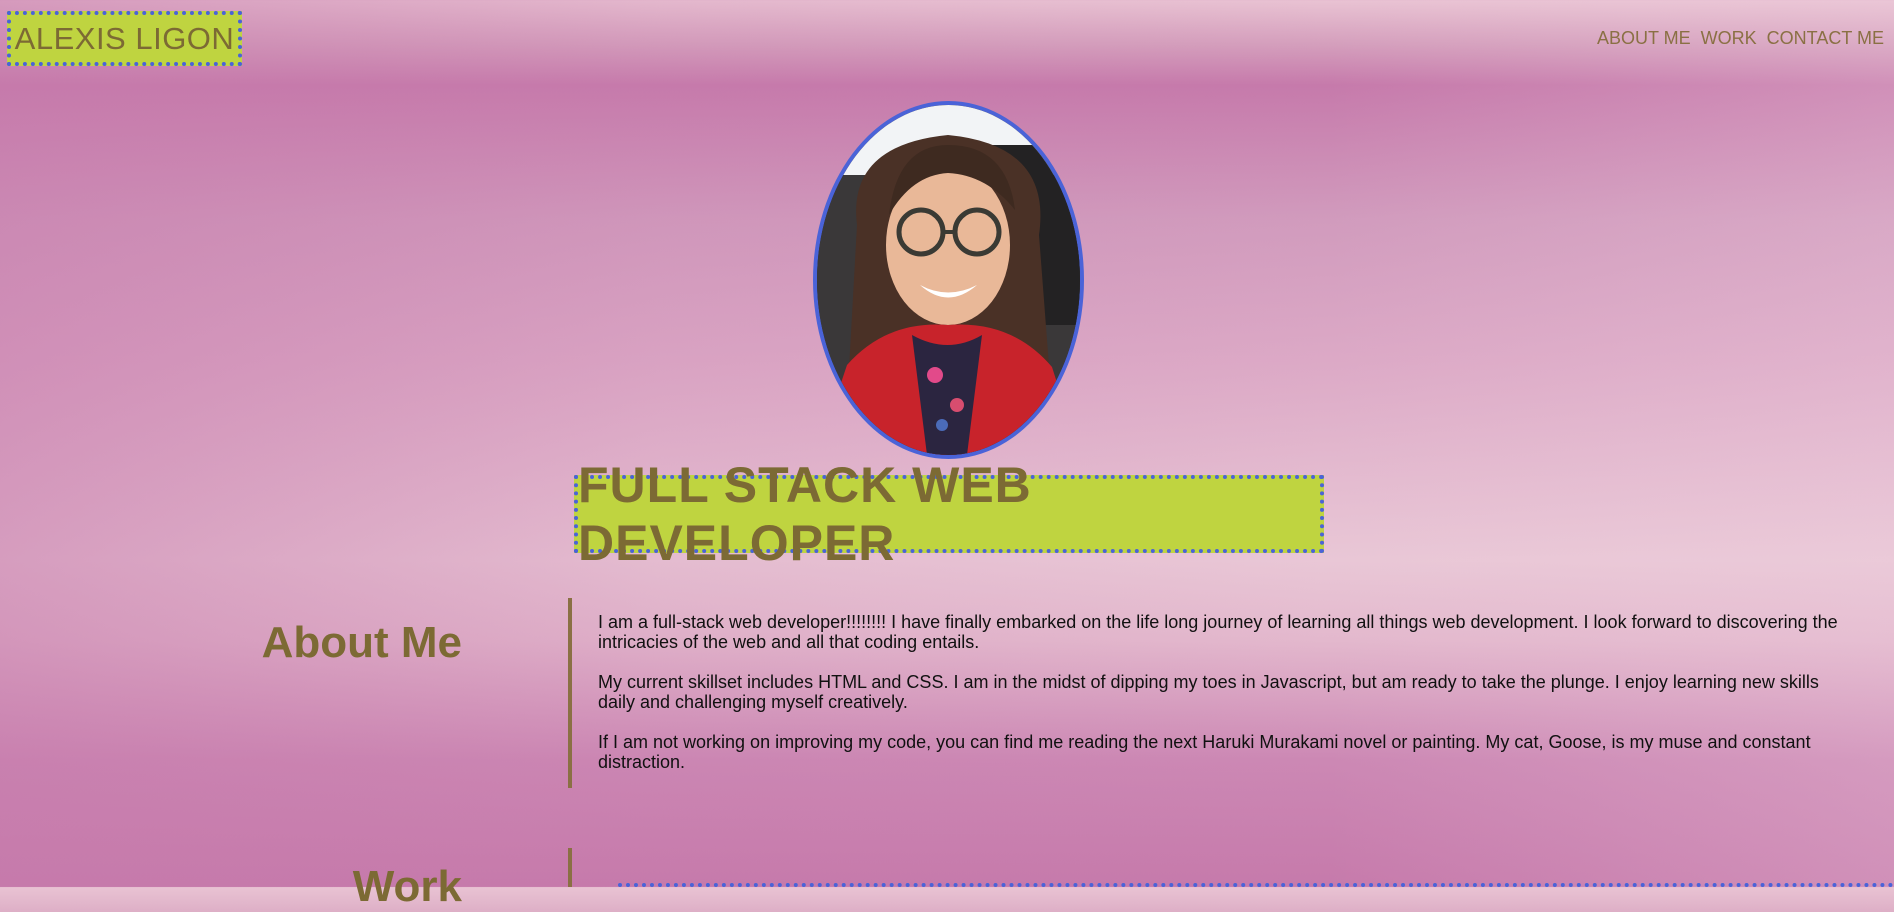 The height and width of the screenshot is (912, 1894). I want to click on site-logo: ALEXIS LIGON, so click(124, 38).